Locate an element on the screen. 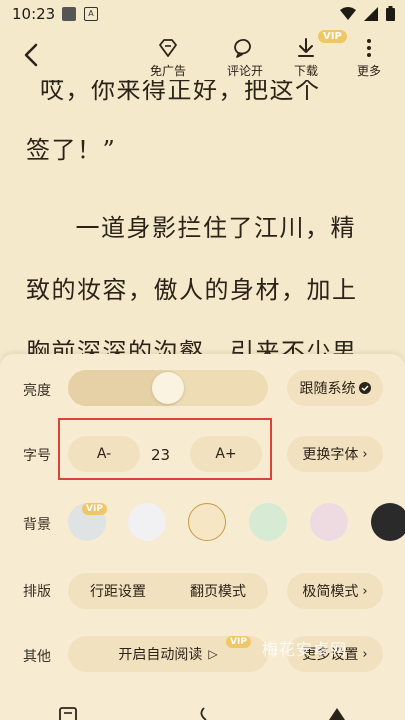 This screenshot has height=720, width=405. change-font-button: 更换字体 › is located at coordinates (335, 454).